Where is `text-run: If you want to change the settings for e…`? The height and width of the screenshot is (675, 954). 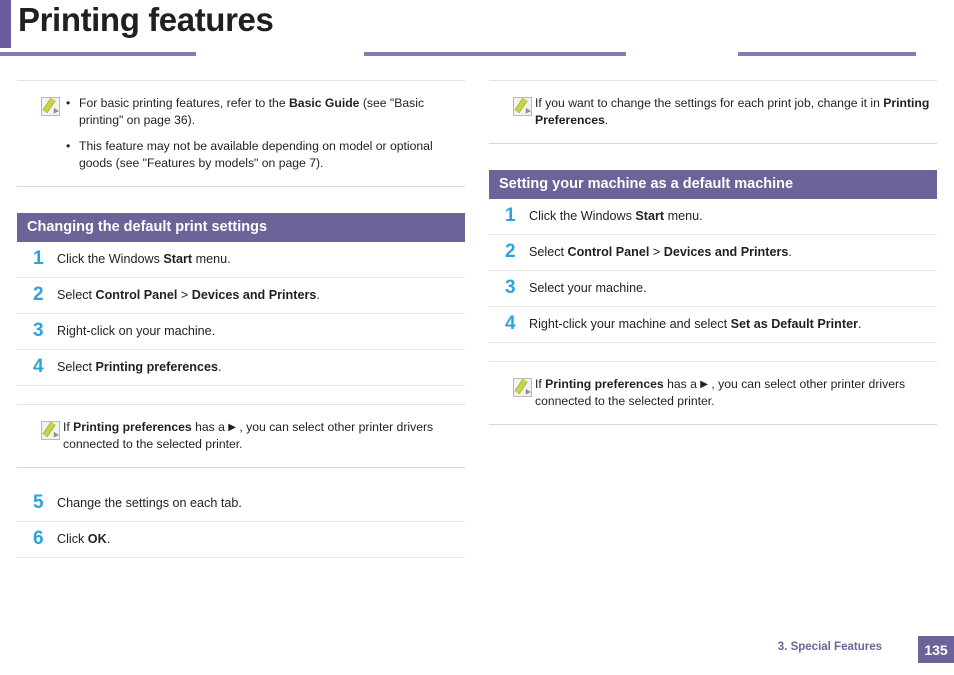 text-run: If you want to change the settings for e… is located at coordinates (709, 103).